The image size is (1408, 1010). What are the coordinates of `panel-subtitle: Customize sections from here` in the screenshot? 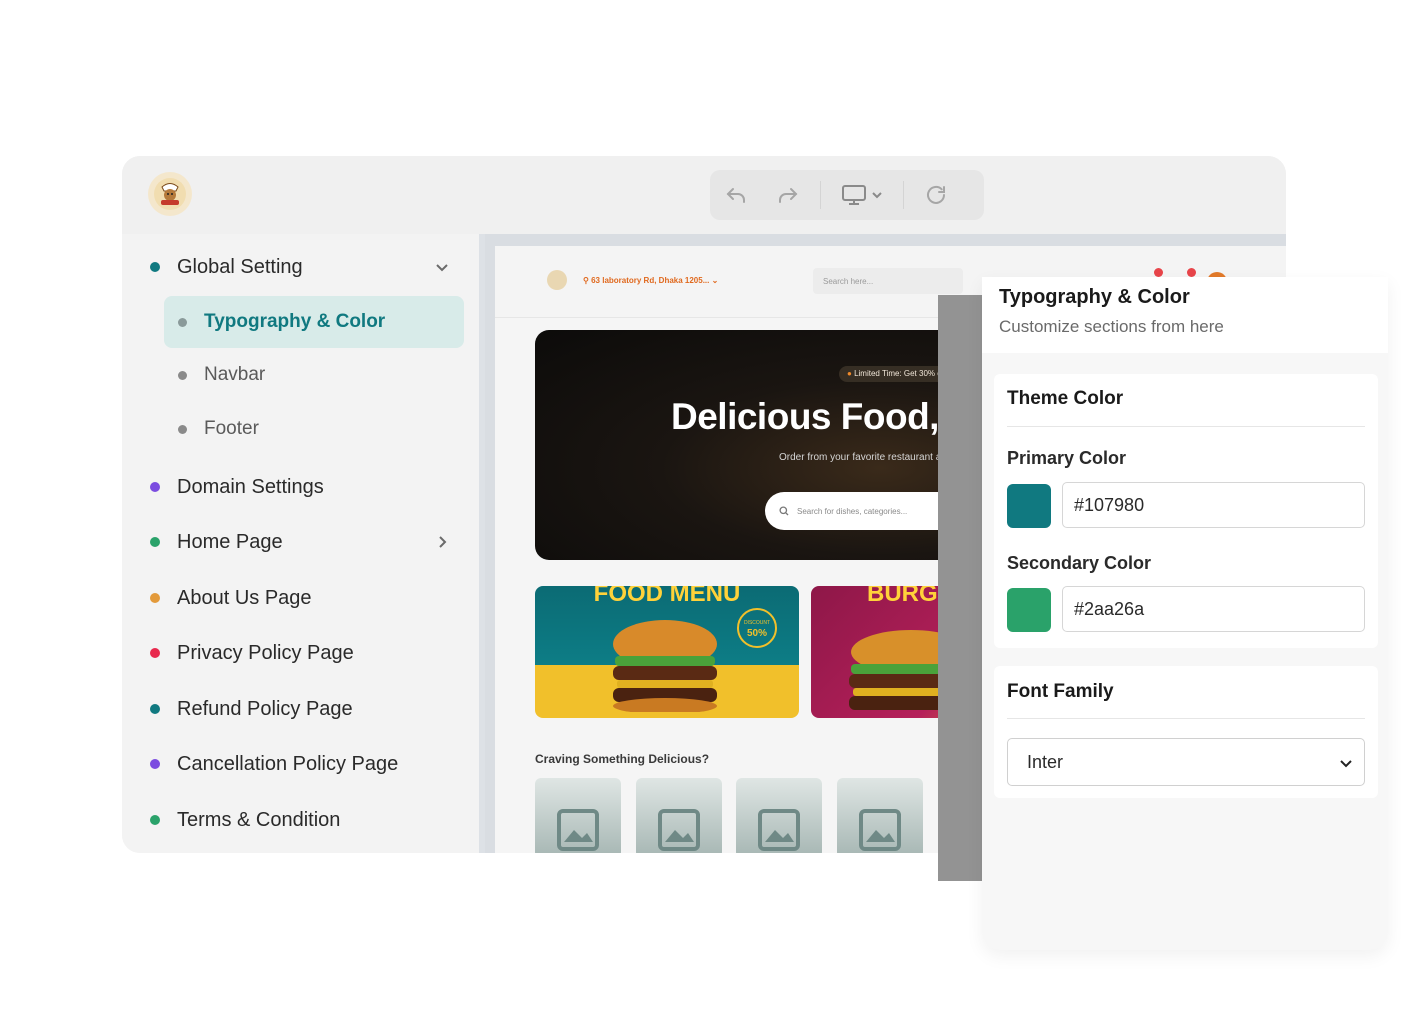 It's located at (1111, 326).